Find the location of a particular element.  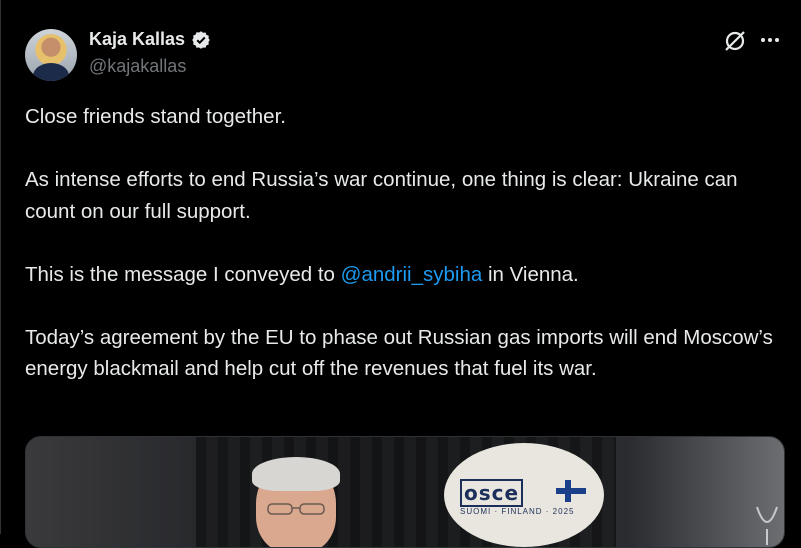

osce-logo-text: osce is located at coordinates (492, 493).